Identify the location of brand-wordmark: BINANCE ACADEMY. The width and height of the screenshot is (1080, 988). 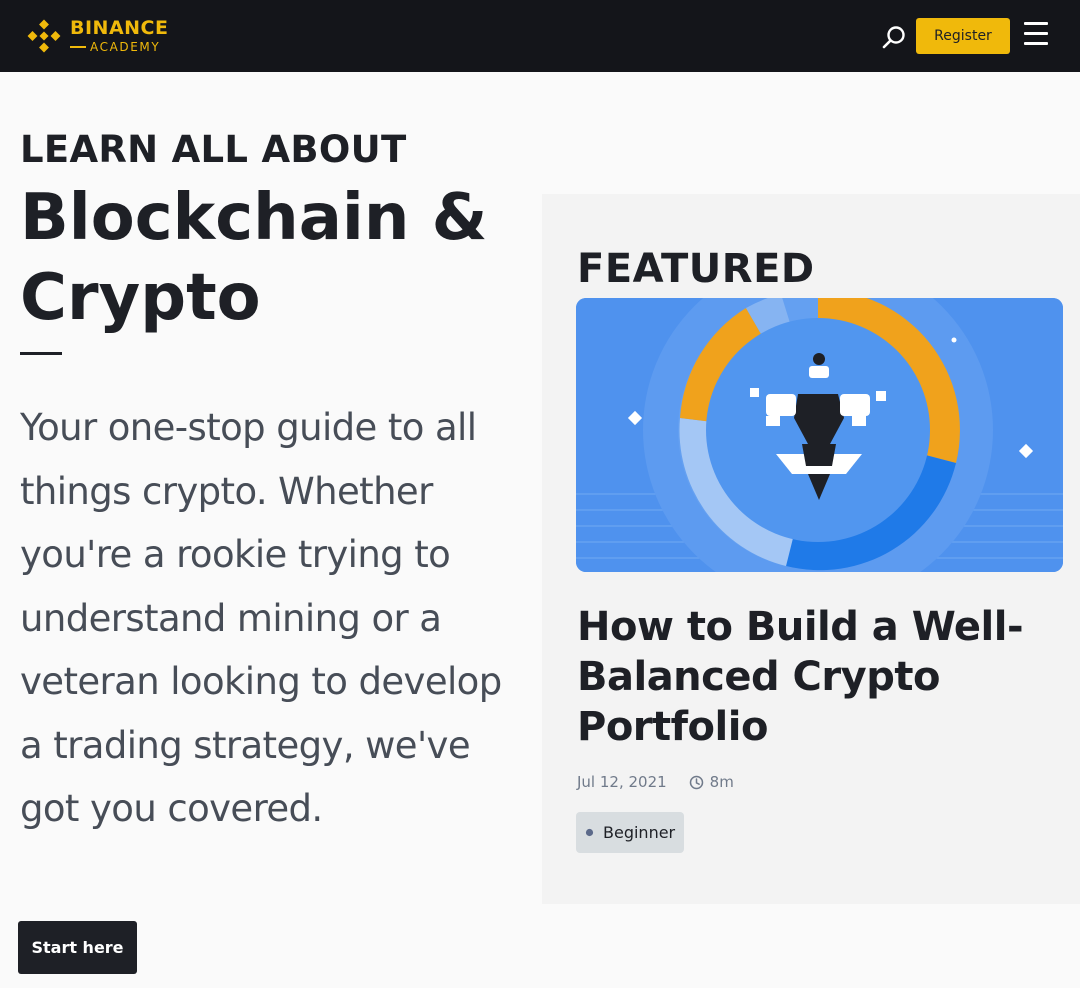
(119, 35).